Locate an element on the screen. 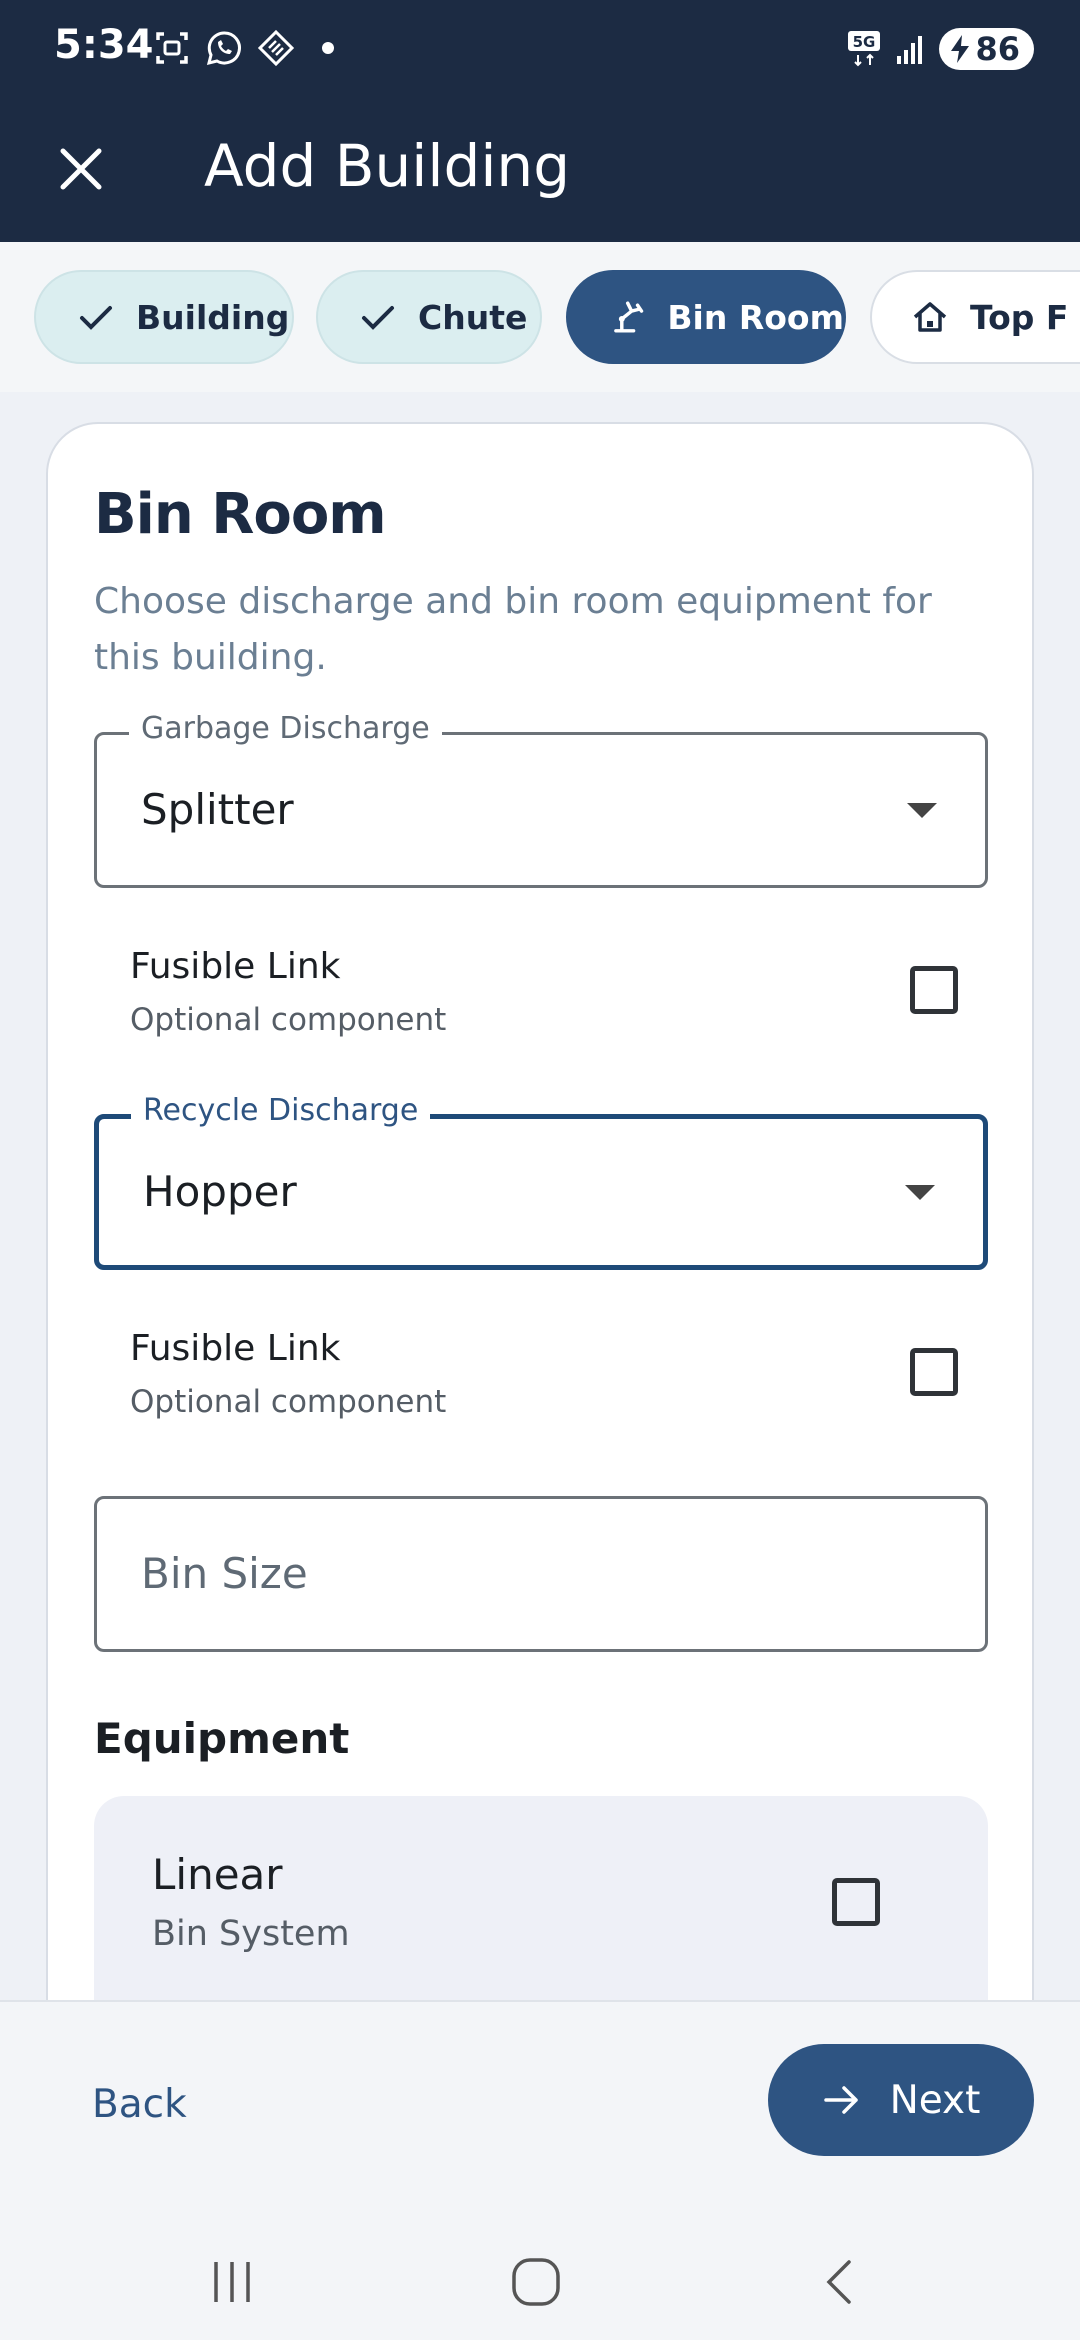 The height and width of the screenshot is (2340, 1080). recent-apps-button is located at coordinates (232, 2282).